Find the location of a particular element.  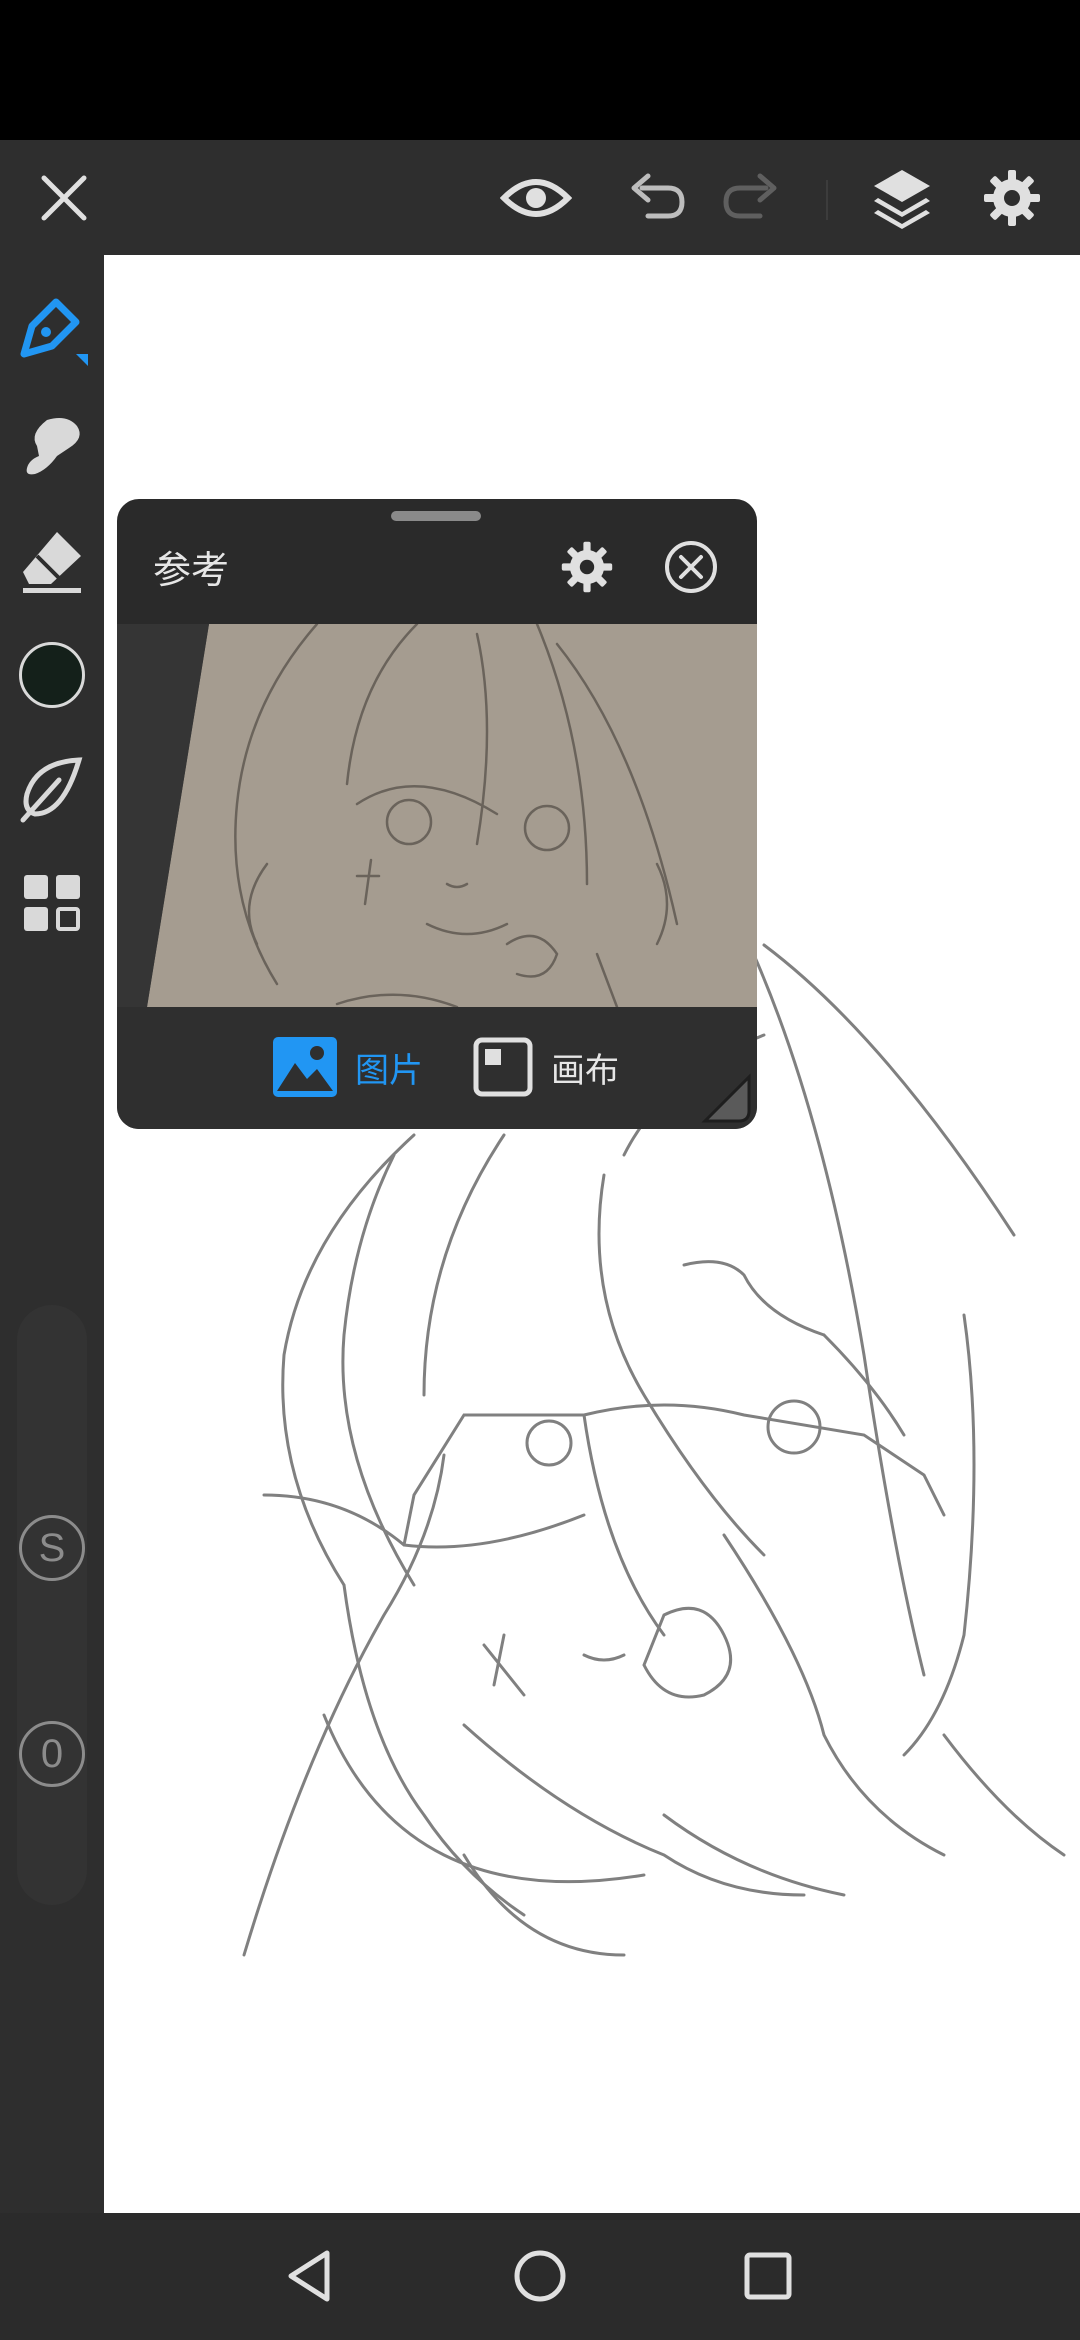

reference-close-button is located at coordinates (691, 567).